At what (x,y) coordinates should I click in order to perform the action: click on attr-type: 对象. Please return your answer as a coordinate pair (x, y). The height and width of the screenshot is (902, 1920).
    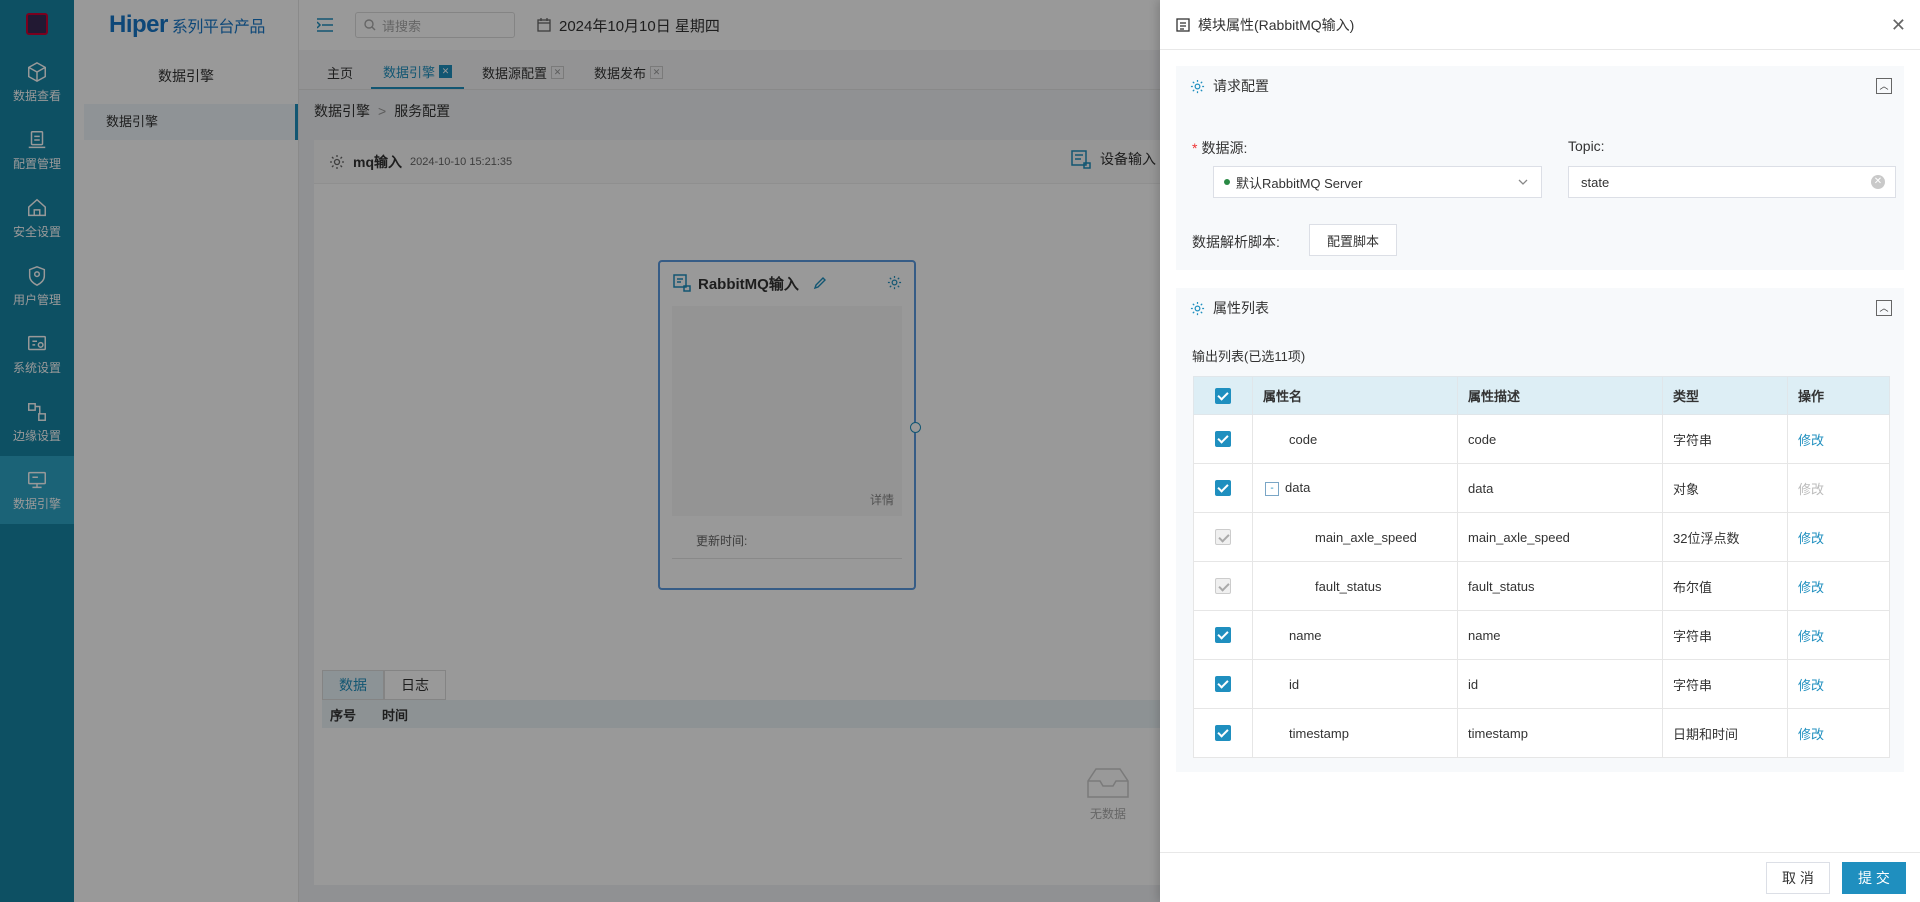
    Looking at the image, I should click on (1725, 488).